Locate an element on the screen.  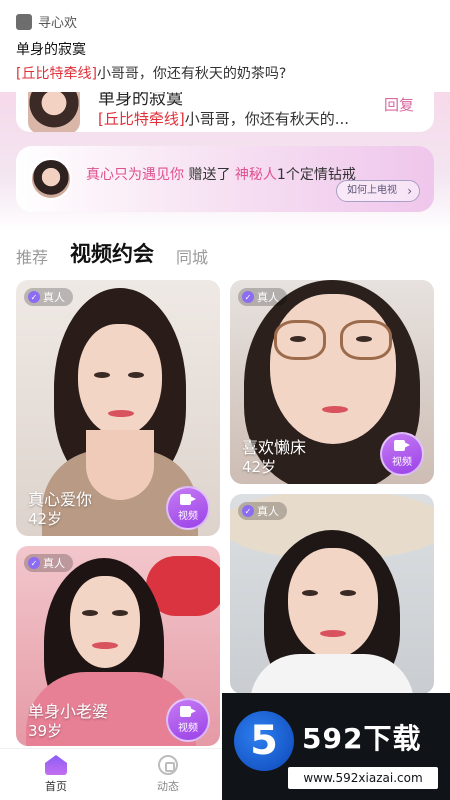
how-to-tv-button: 如何上电视 › is located at coordinates (378, 191).